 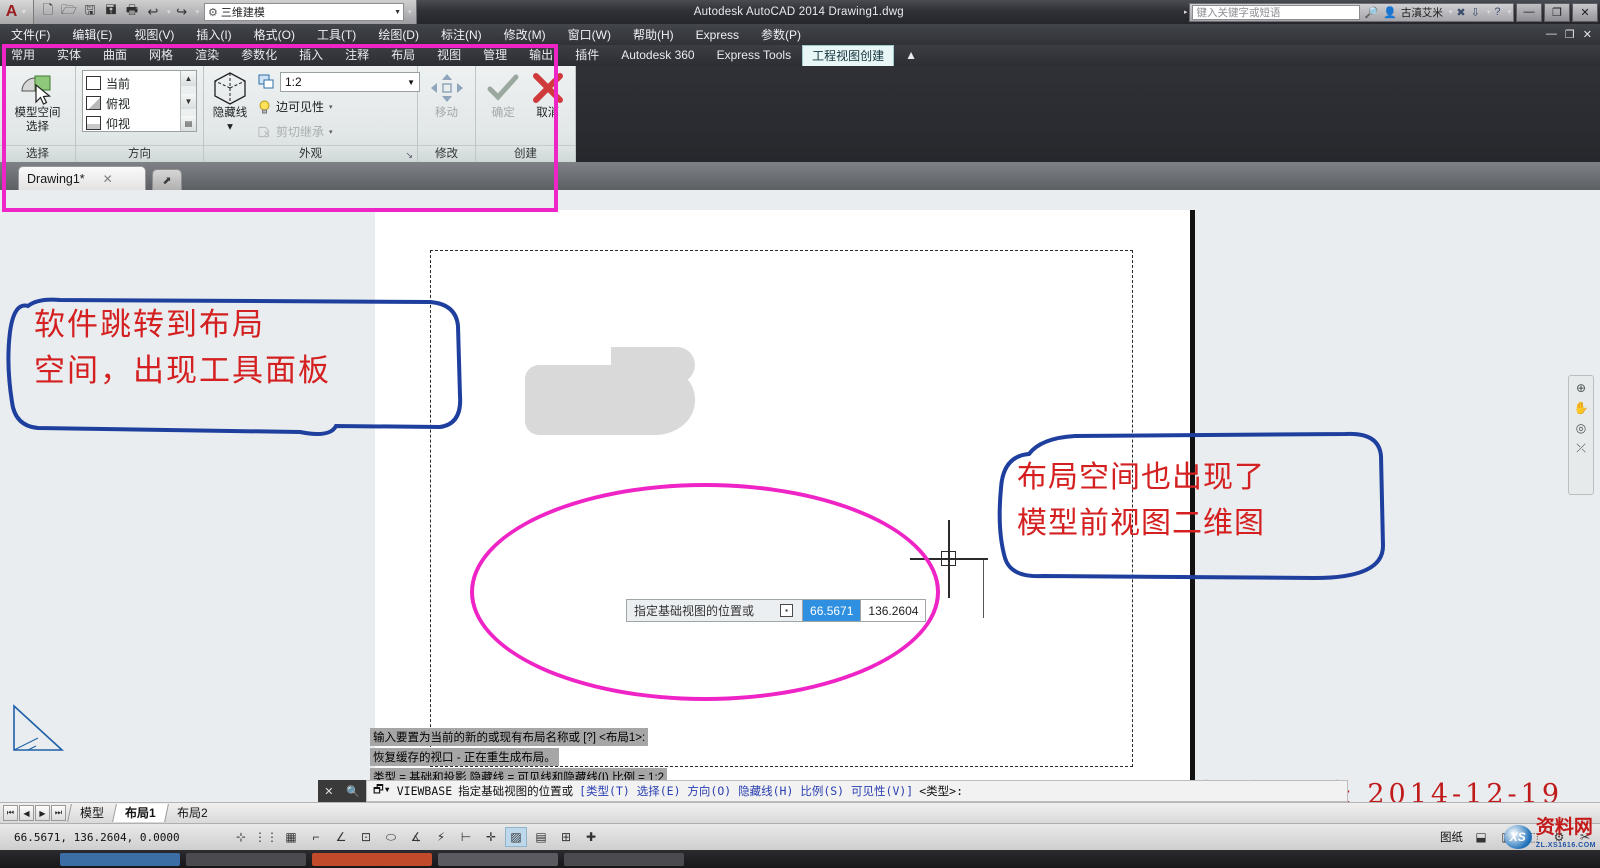 What do you see at coordinates (1422, 12) in the screenshot?
I see `user-name-label: 古滇艾米` at bounding box center [1422, 12].